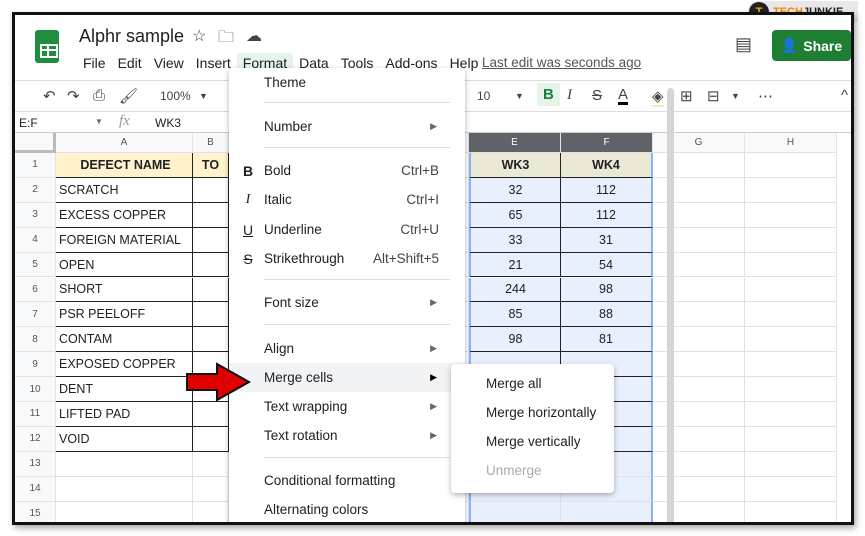  I want to click on share-button: 👤 Share, so click(811, 45).